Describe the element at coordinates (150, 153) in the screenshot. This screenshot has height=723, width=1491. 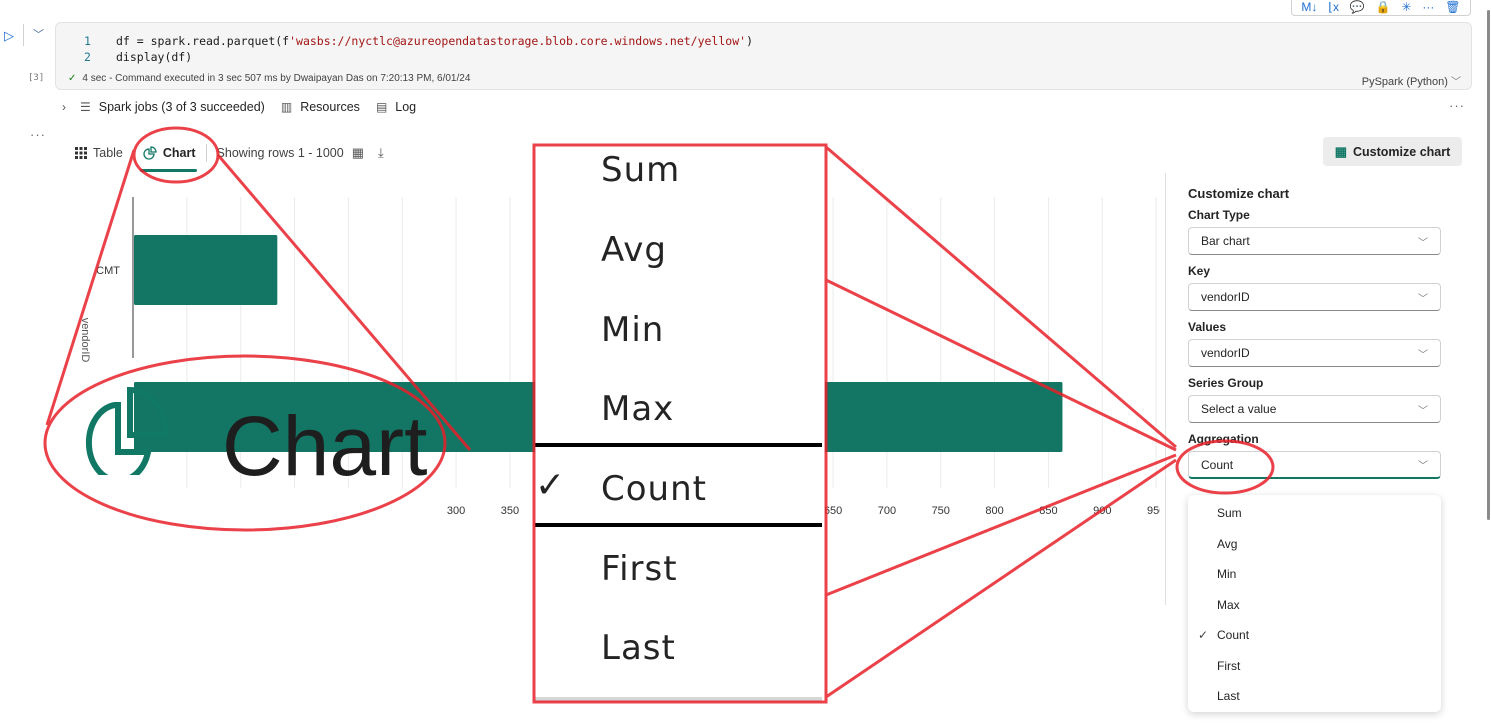
I see `pie-chart-icon` at that location.